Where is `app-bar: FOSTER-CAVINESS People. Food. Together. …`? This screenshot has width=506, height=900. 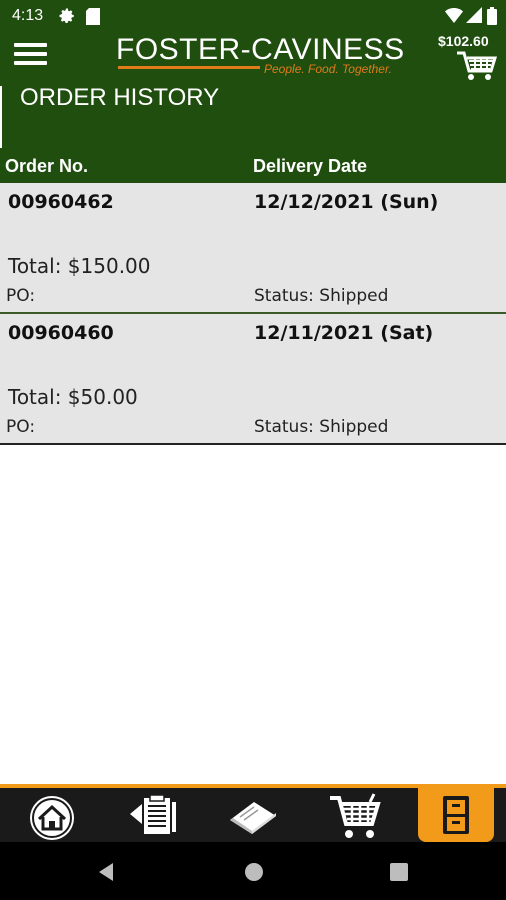
app-bar: FOSTER-CAVINESS People. Food. Together. … is located at coordinates (253, 57).